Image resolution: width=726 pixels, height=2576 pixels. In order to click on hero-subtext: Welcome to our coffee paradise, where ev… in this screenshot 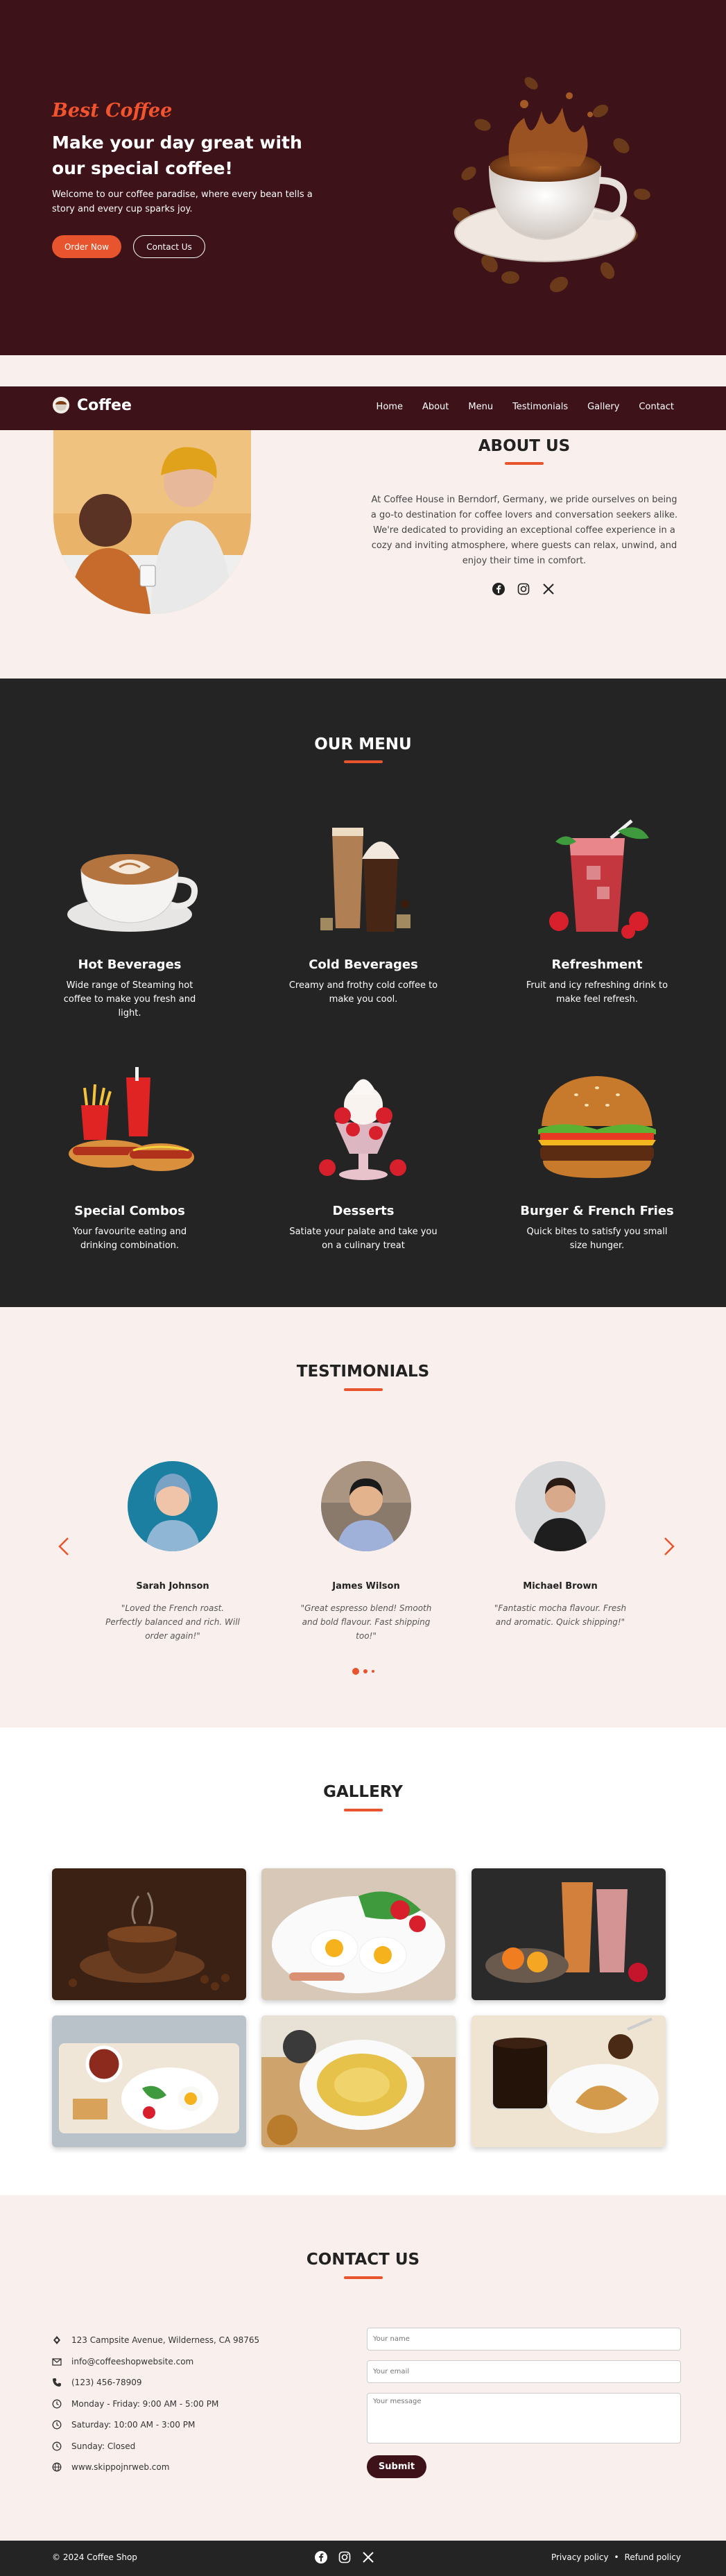, I will do `click(182, 201)`.